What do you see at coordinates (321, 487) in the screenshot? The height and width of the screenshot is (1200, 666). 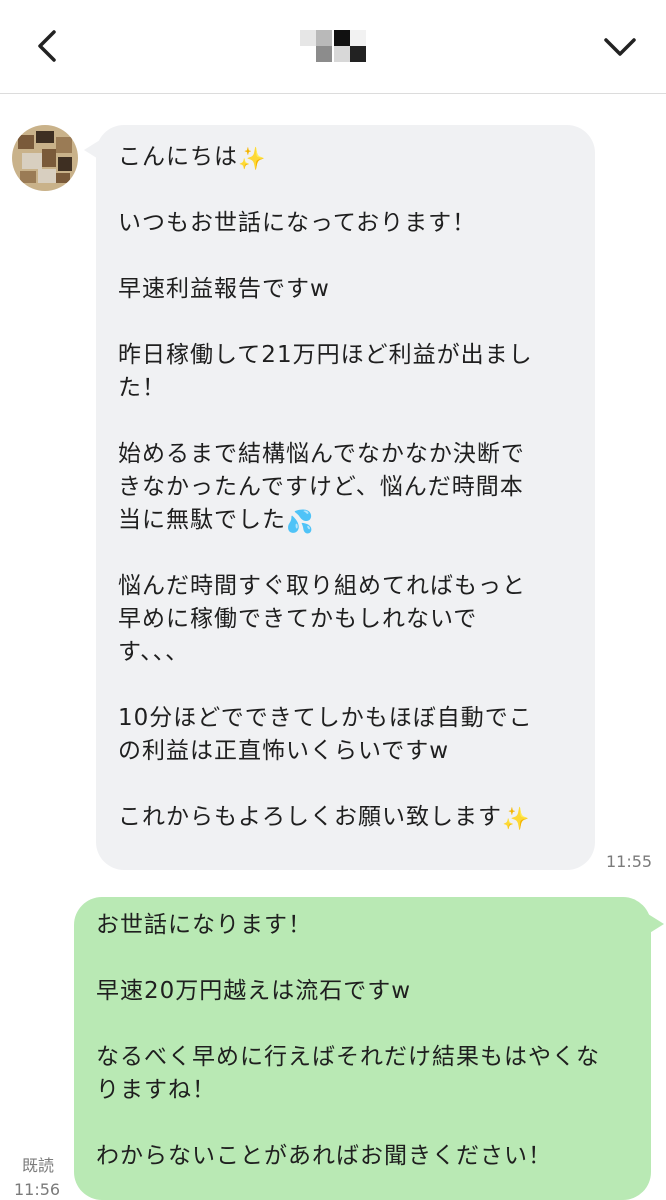 I see `message-line: きなかったんですけど、悩んだ時間本` at bounding box center [321, 487].